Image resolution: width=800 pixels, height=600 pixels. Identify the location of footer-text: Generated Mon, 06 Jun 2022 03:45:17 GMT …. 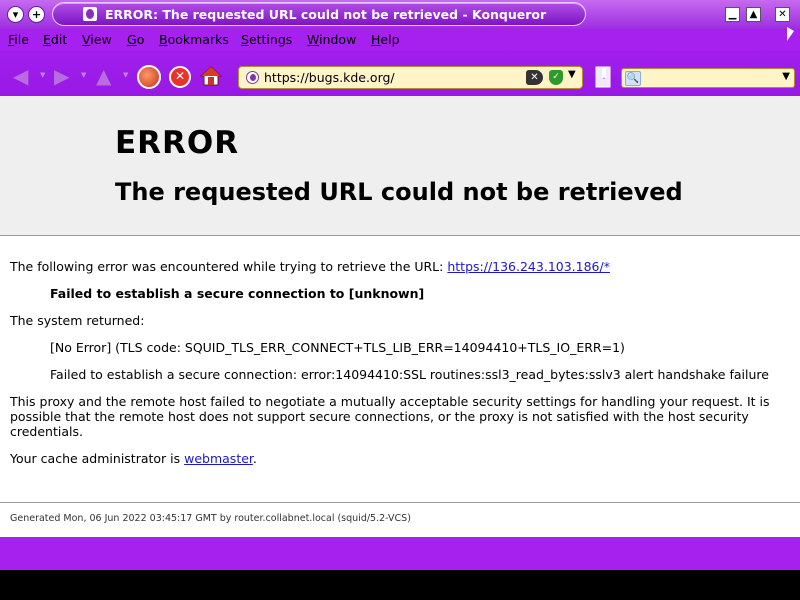
(210, 518).